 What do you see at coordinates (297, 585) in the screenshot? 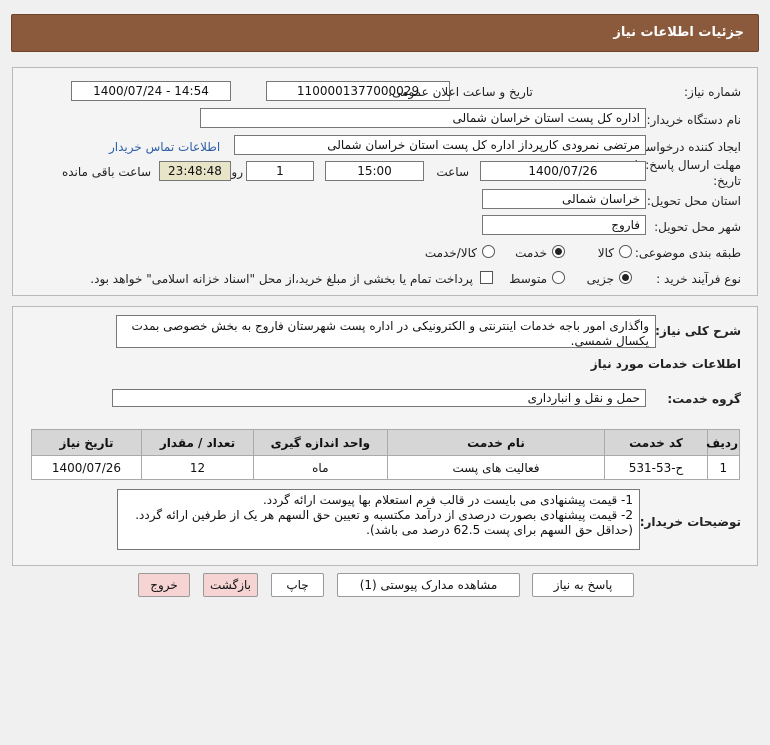
I see `print-button: چاپ` at bounding box center [297, 585].